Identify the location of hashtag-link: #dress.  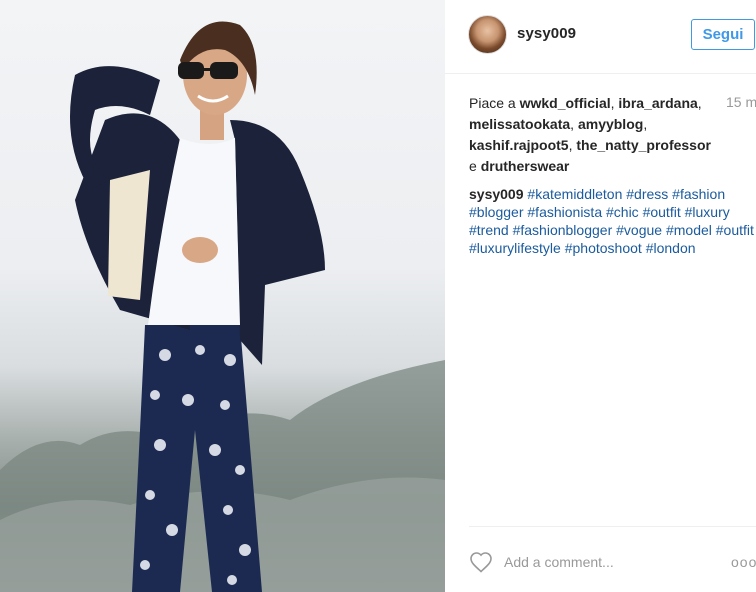
(647, 194).